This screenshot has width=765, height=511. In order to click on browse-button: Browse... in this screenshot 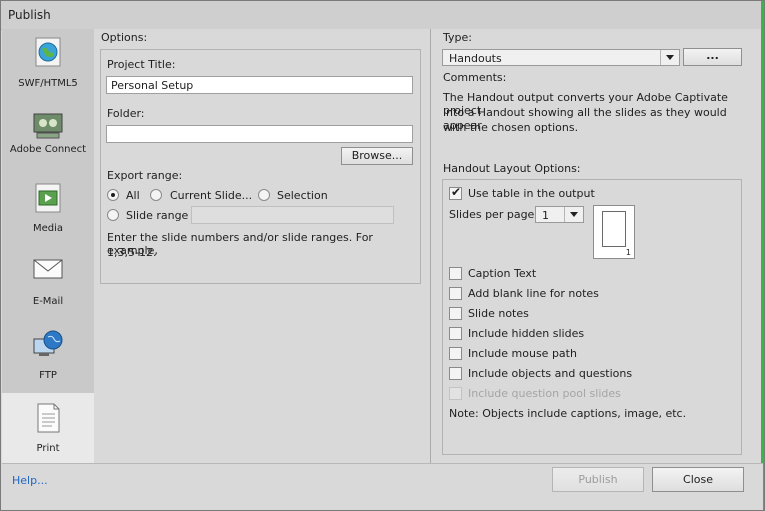, I will do `click(377, 156)`.